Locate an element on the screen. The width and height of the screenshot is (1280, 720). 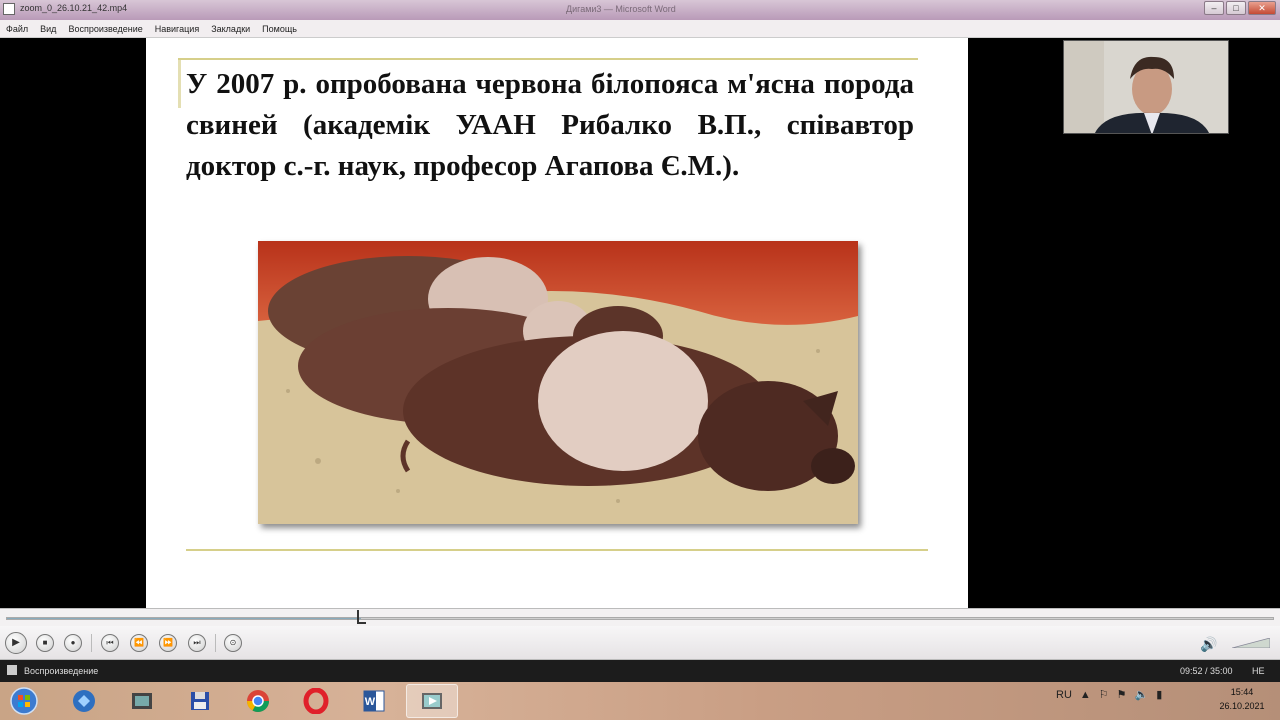
seek-track is located at coordinates (640, 618).